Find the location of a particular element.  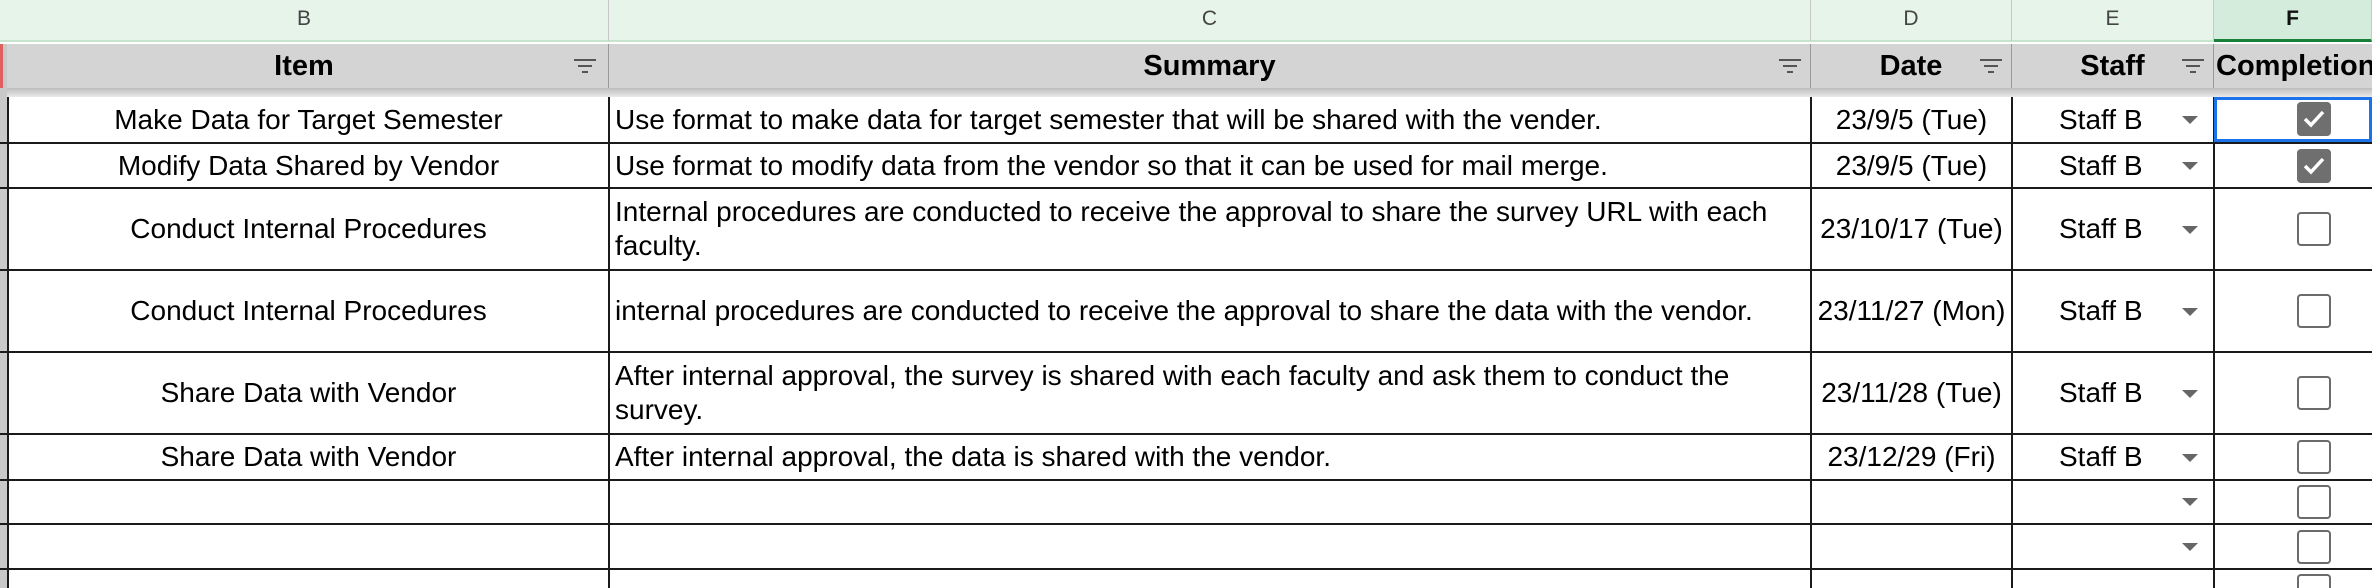

header-date-label: Date is located at coordinates (1911, 66).